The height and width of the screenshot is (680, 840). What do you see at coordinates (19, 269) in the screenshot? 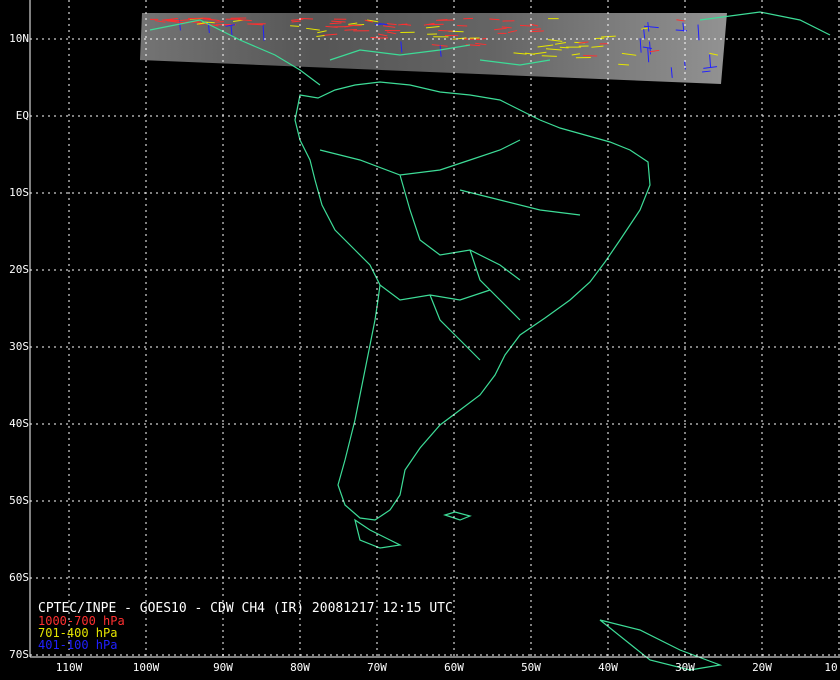
I see `lat-label-20s: 20S` at bounding box center [19, 269].